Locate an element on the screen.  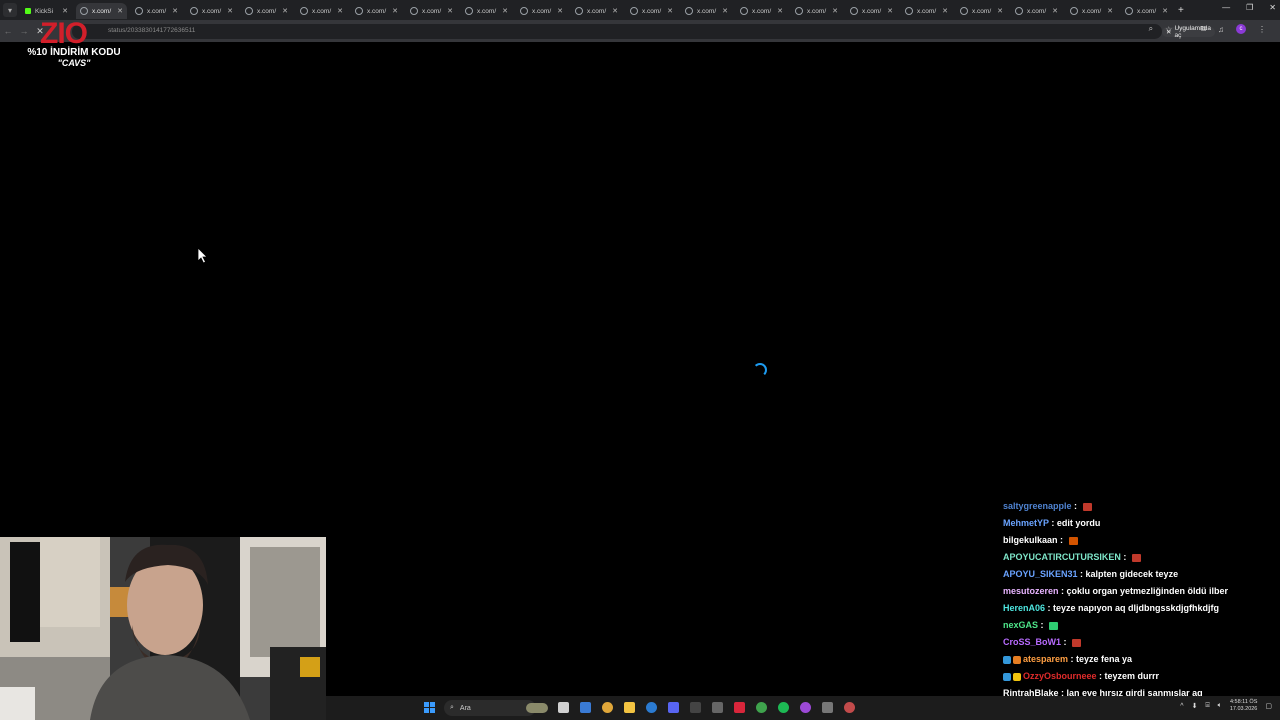
notification-icon: ▢ is located at coordinates (1268, 706).